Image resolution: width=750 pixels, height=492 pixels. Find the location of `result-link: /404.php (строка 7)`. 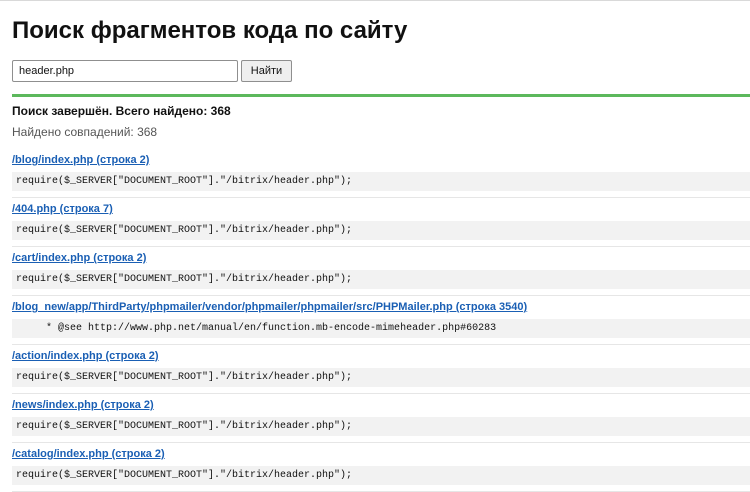

result-link: /404.php (строка 7) is located at coordinates (381, 209).